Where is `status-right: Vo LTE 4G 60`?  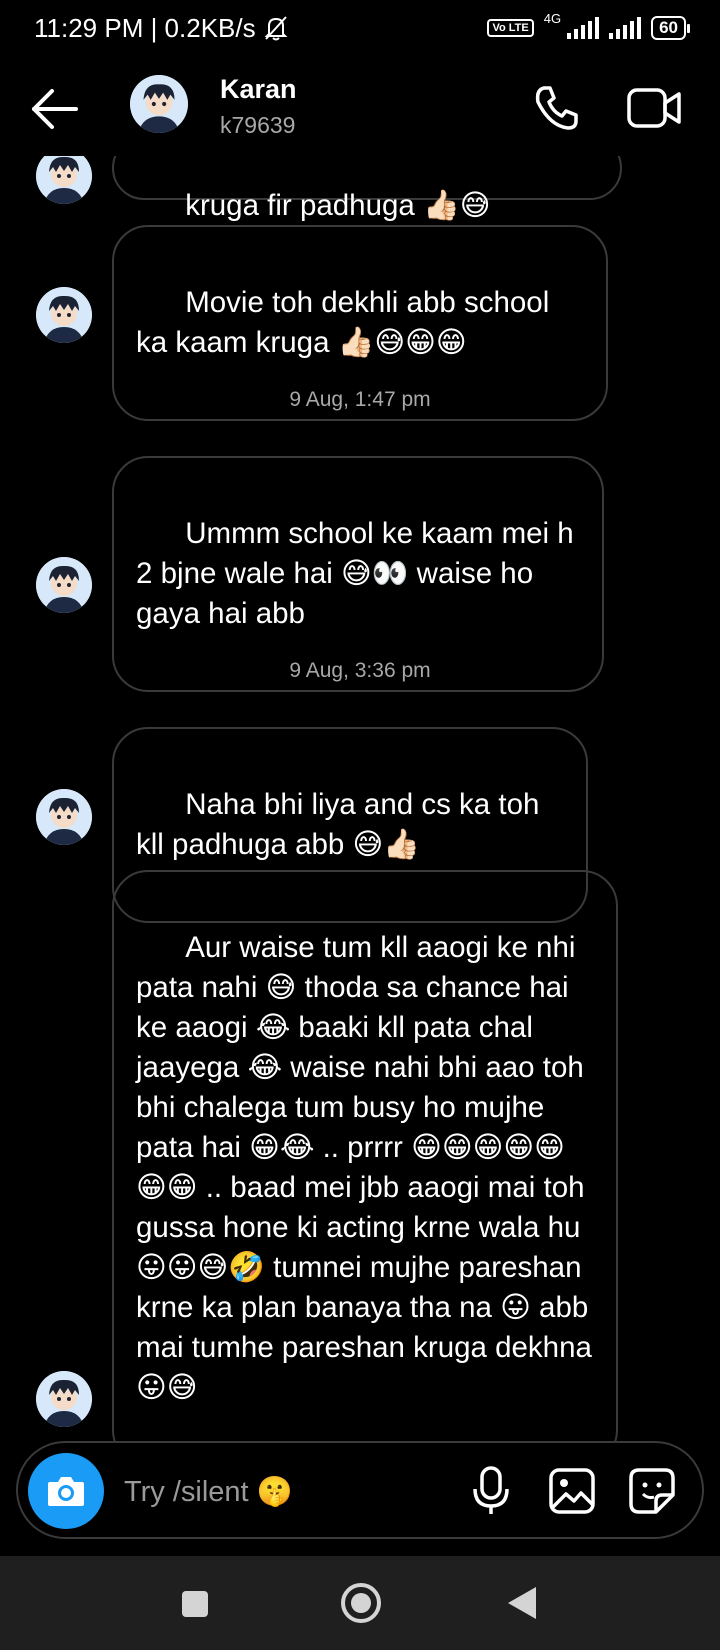 status-right: Vo LTE 4G 60 is located at coordinates (588, 25).